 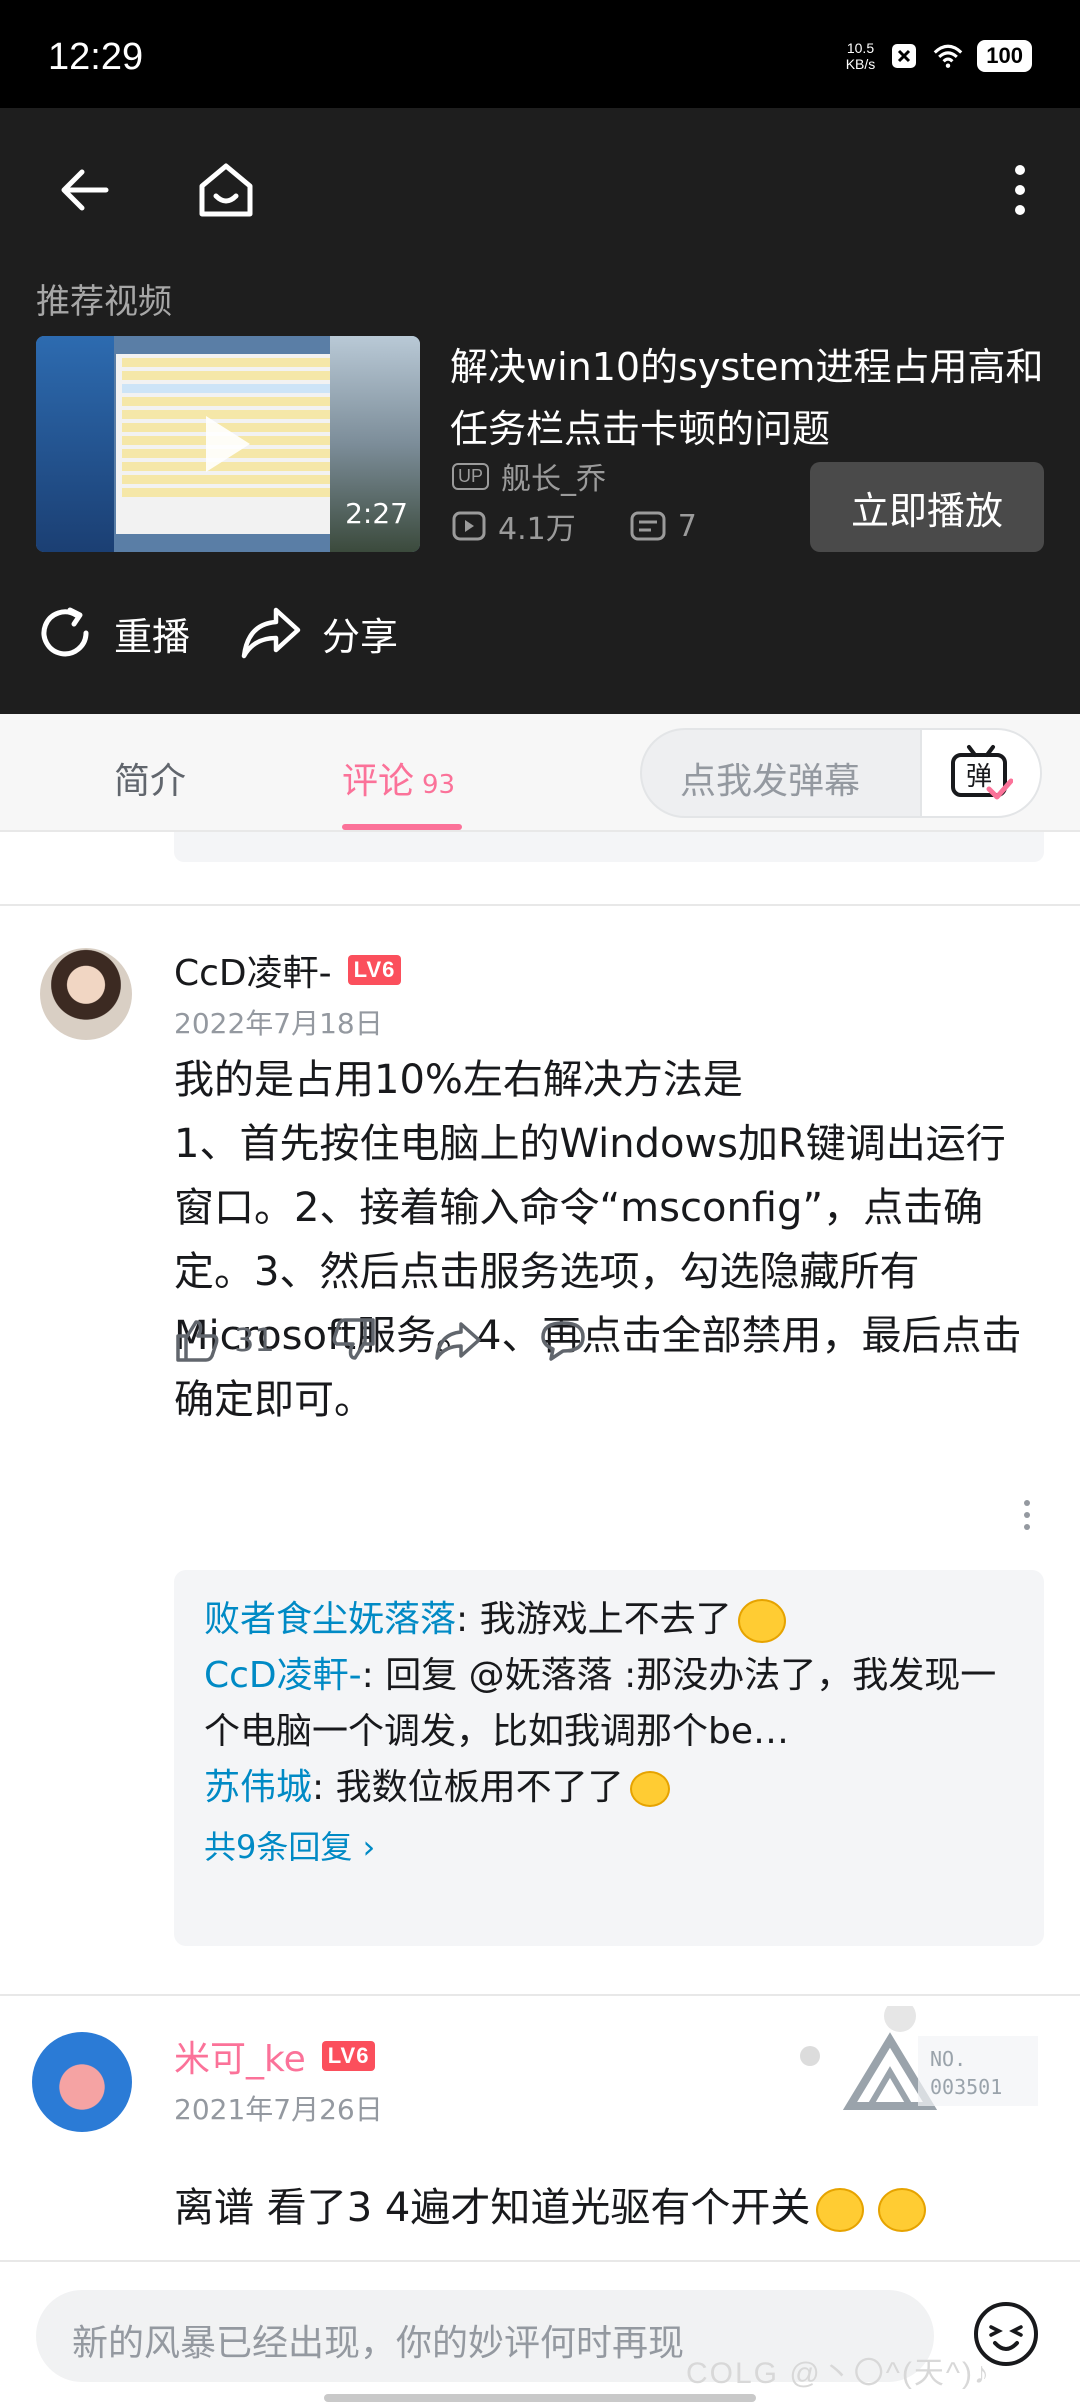 I want to click on comment-bubble-icon, so click(x=562, y=1341).